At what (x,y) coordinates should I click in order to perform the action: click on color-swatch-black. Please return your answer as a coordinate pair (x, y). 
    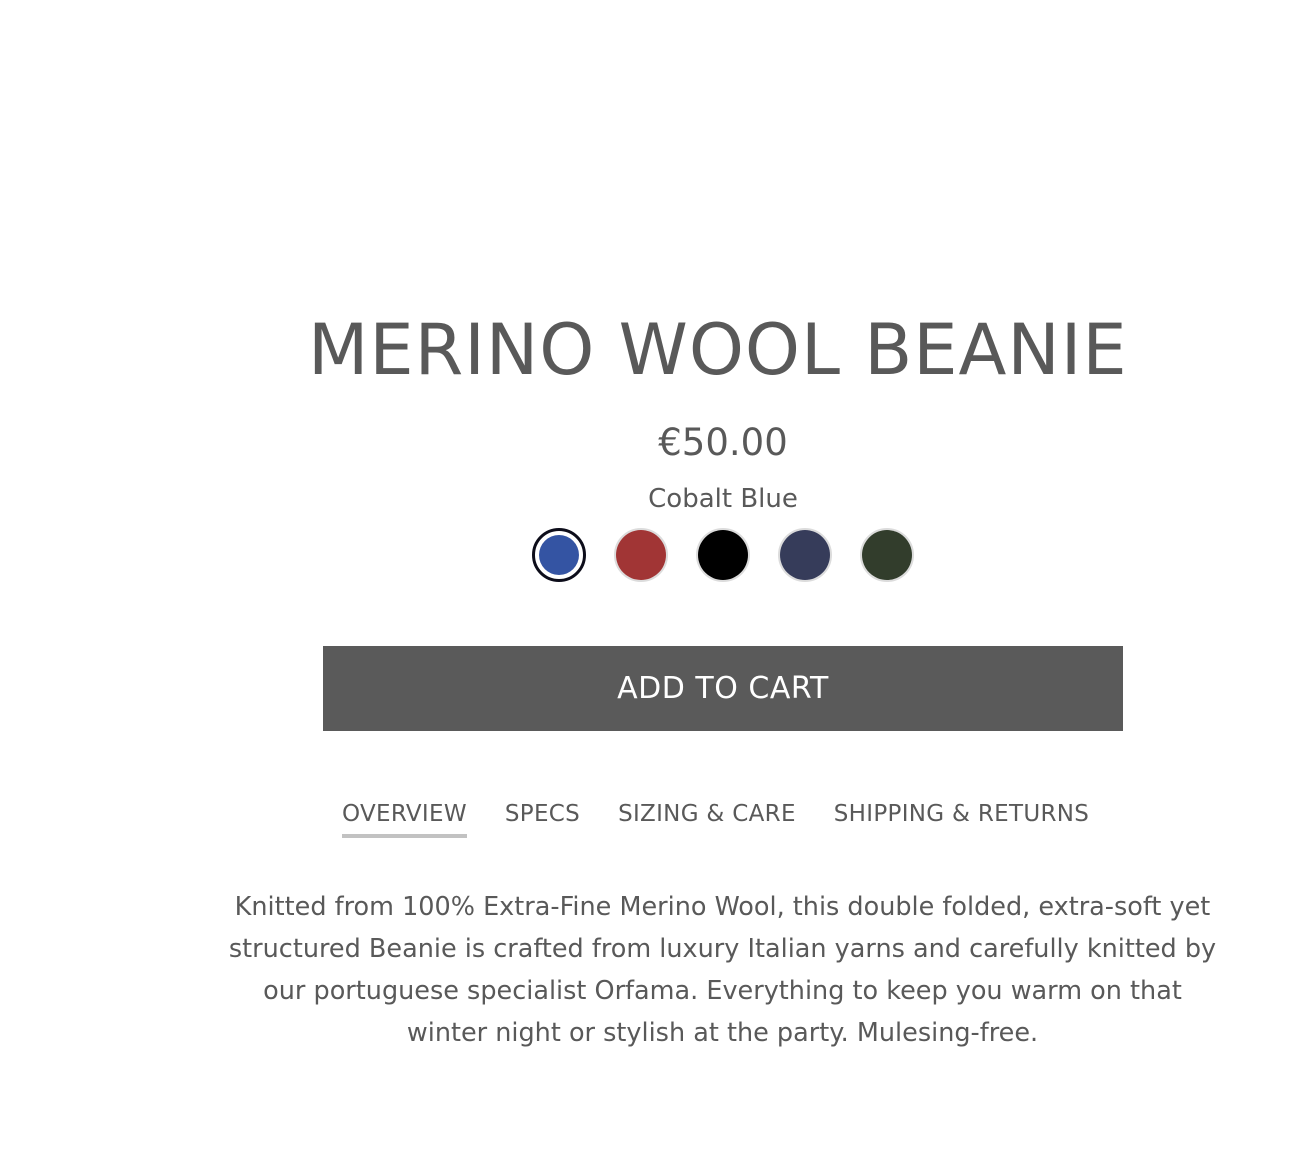
    Looking at the image, I should click on (723, 555).